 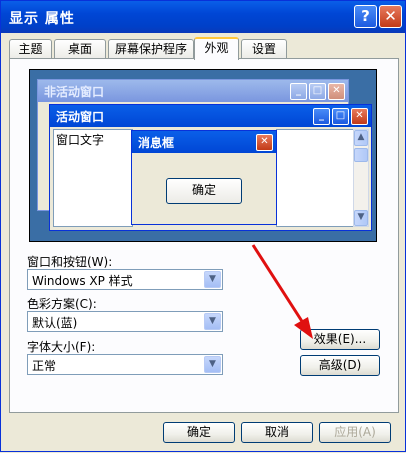 I want to click on font-size-value: 正常, so click(x=44, y=366).